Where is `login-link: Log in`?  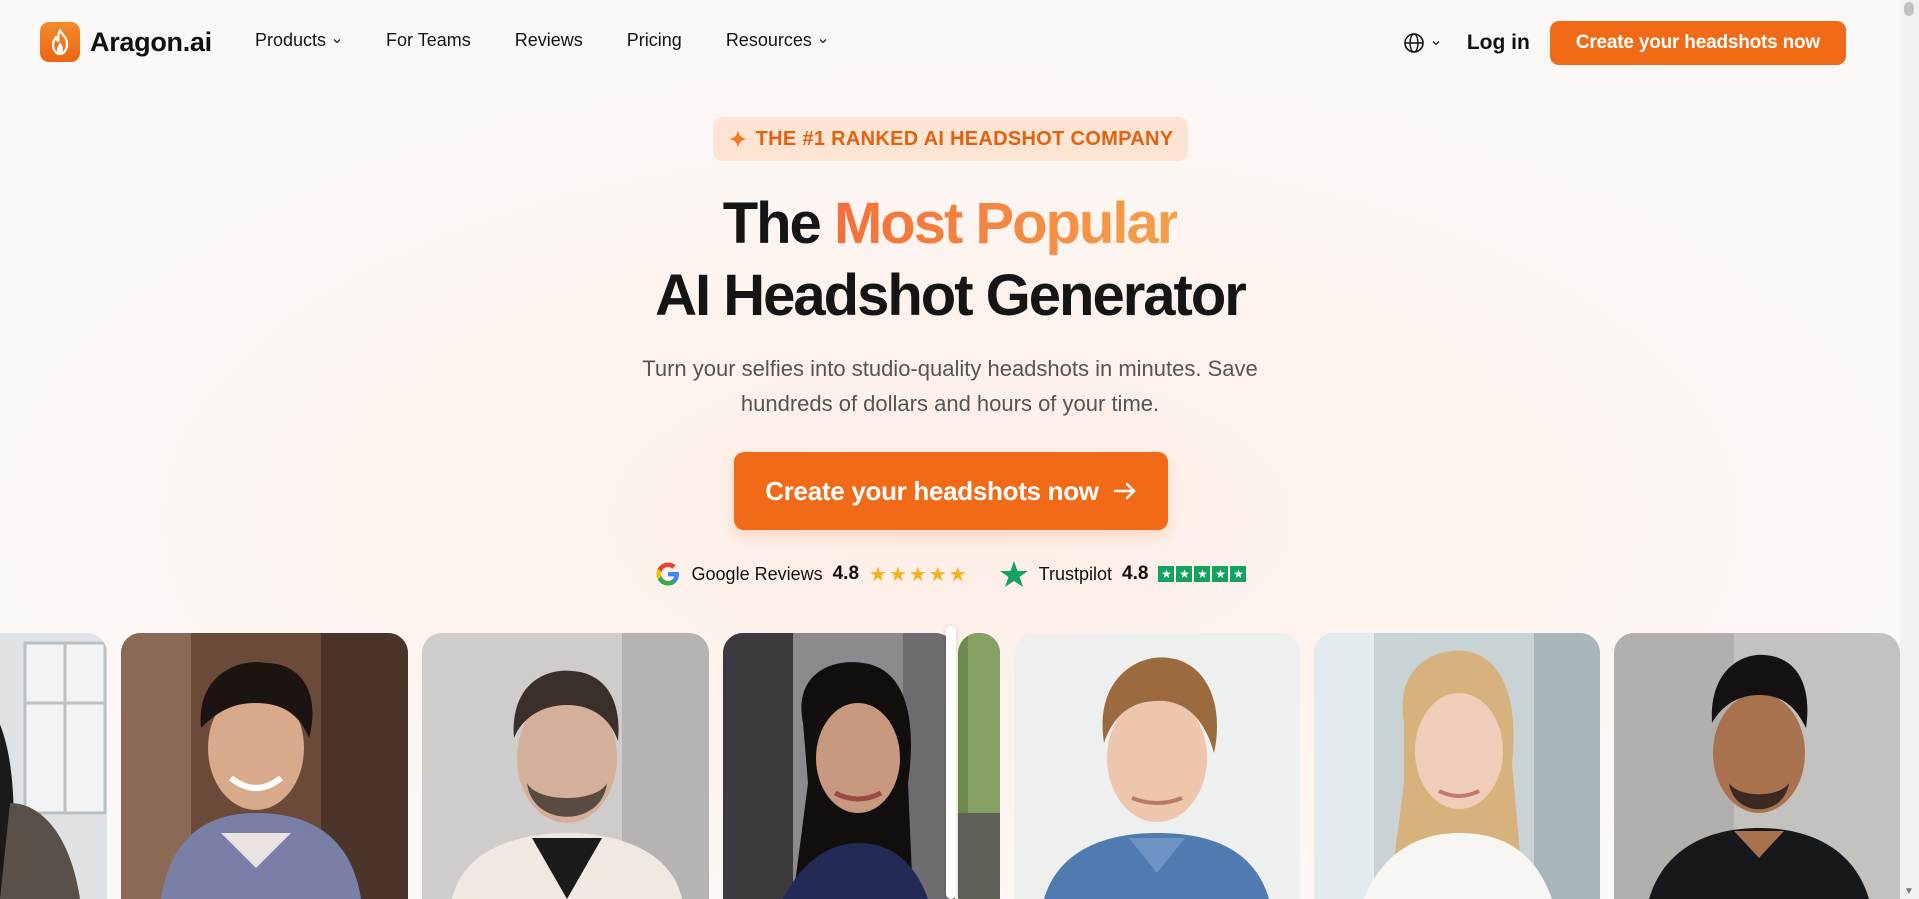
login-link: Log in is located at coordinates (1498, 43).